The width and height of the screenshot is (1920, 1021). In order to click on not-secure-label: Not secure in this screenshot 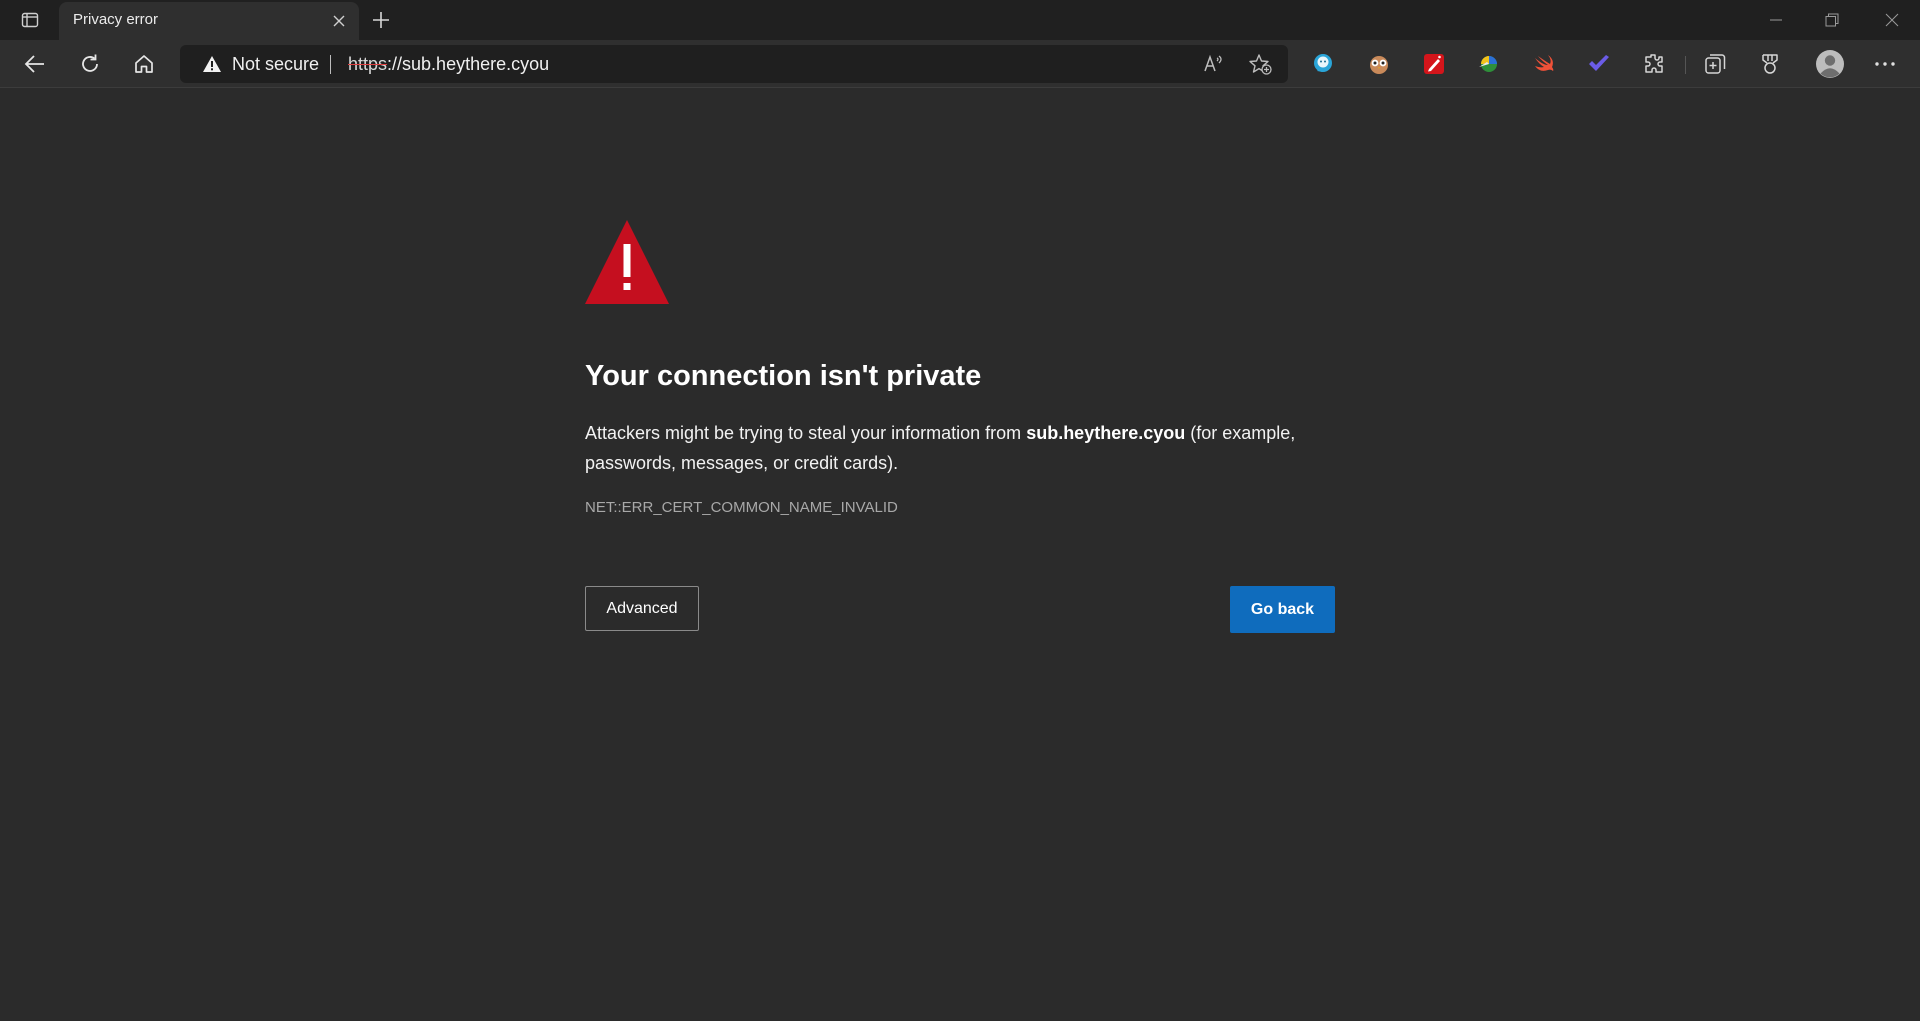, I will do `click(276, 63)`.